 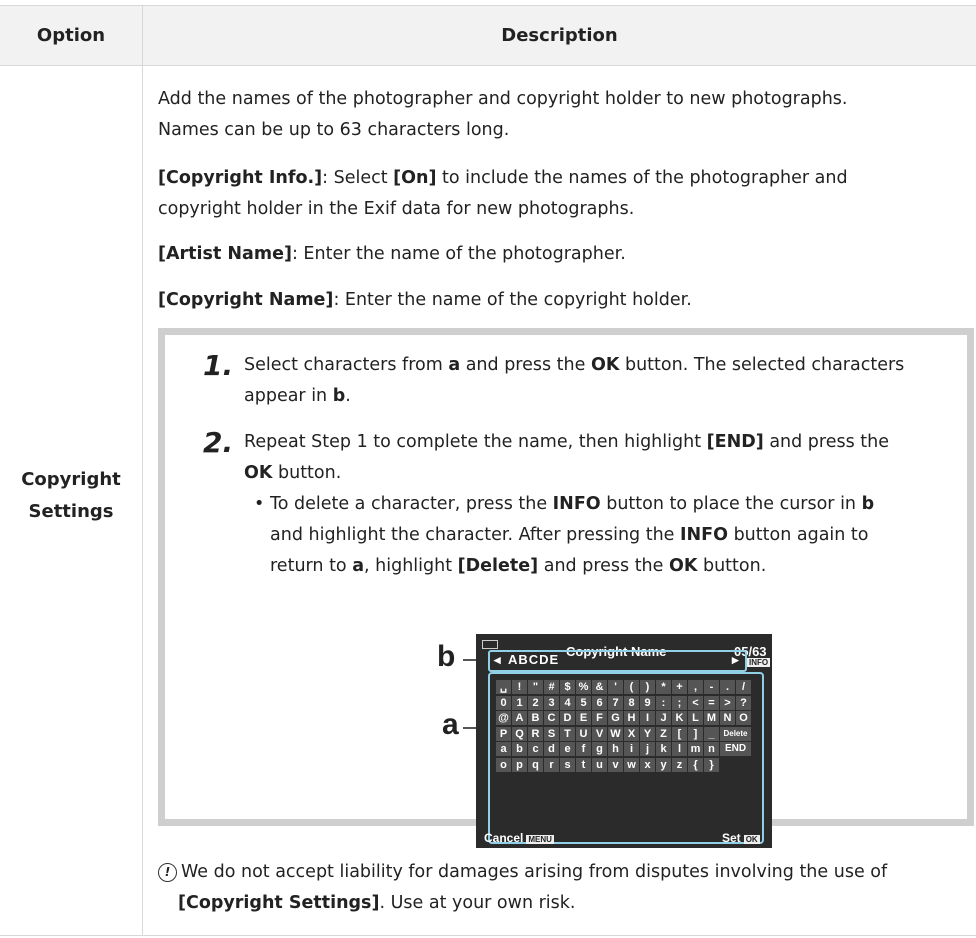 I want to click on char-key: *, so click(x=663, y=687).